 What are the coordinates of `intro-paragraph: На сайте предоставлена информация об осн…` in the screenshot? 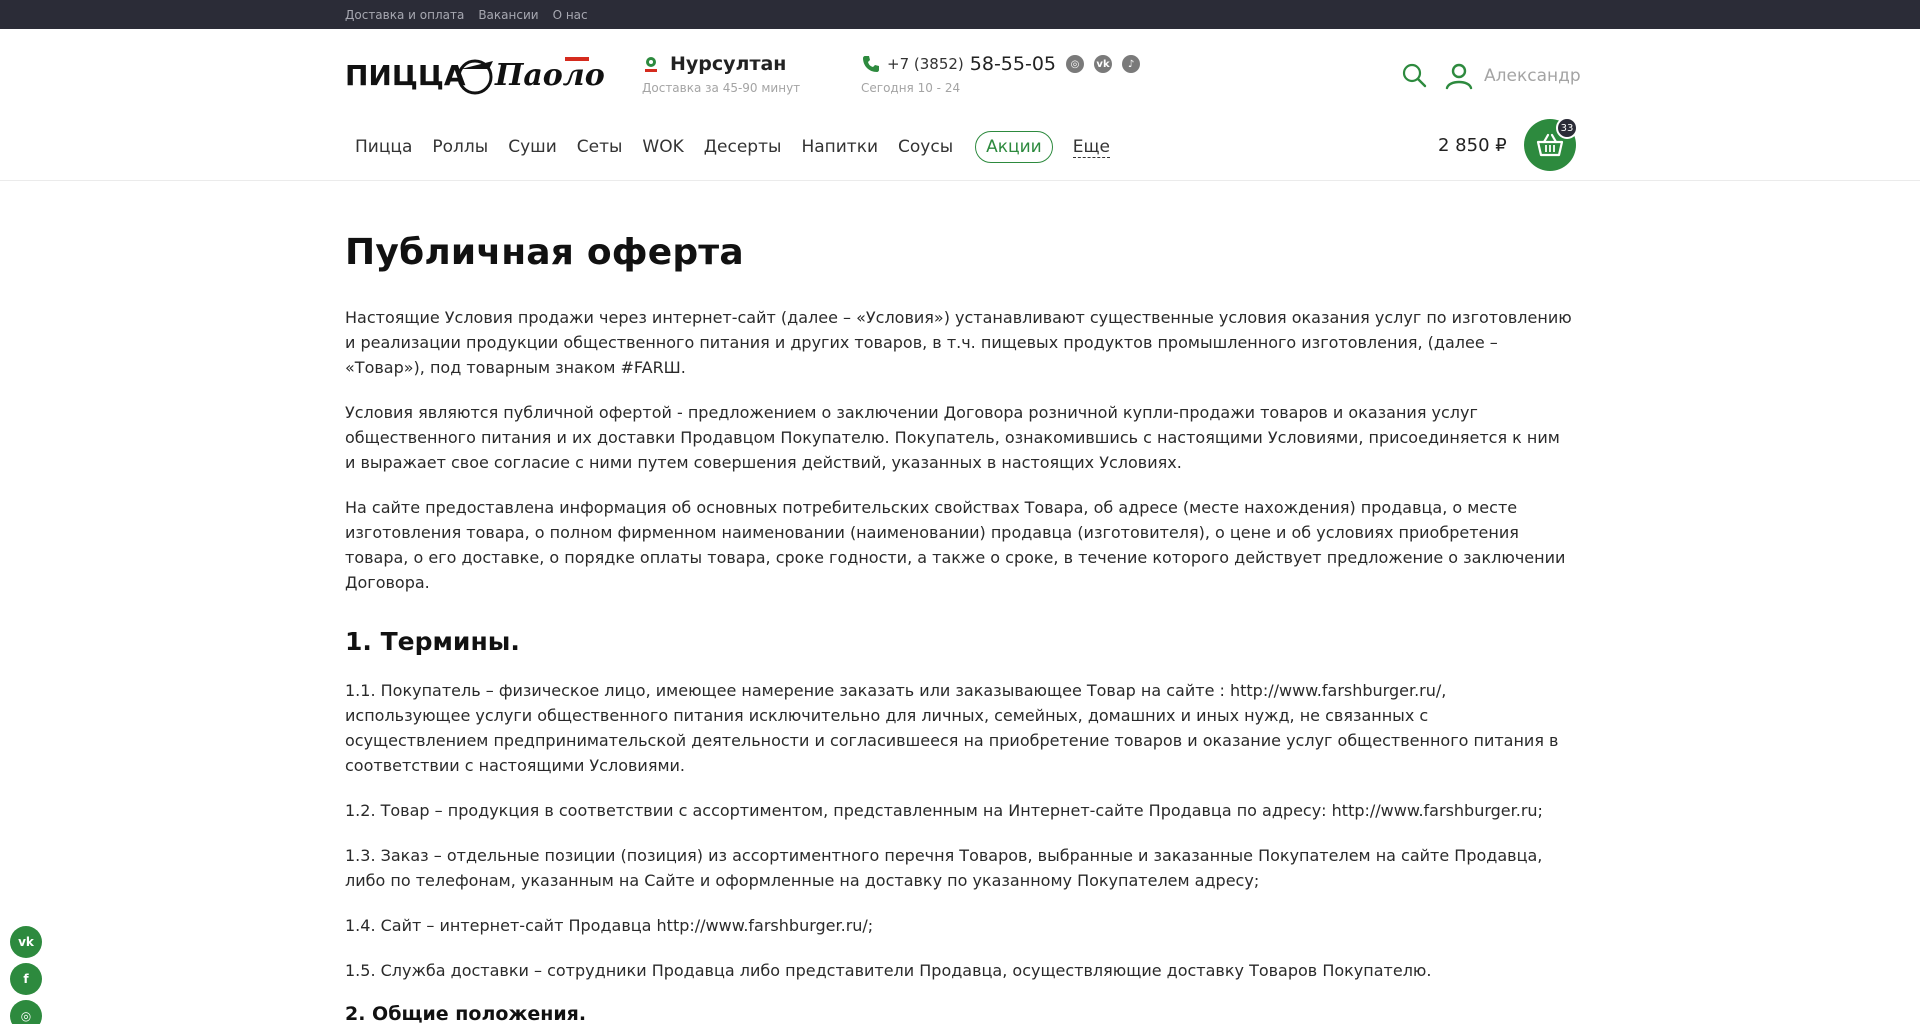 It's located at (955, 545).